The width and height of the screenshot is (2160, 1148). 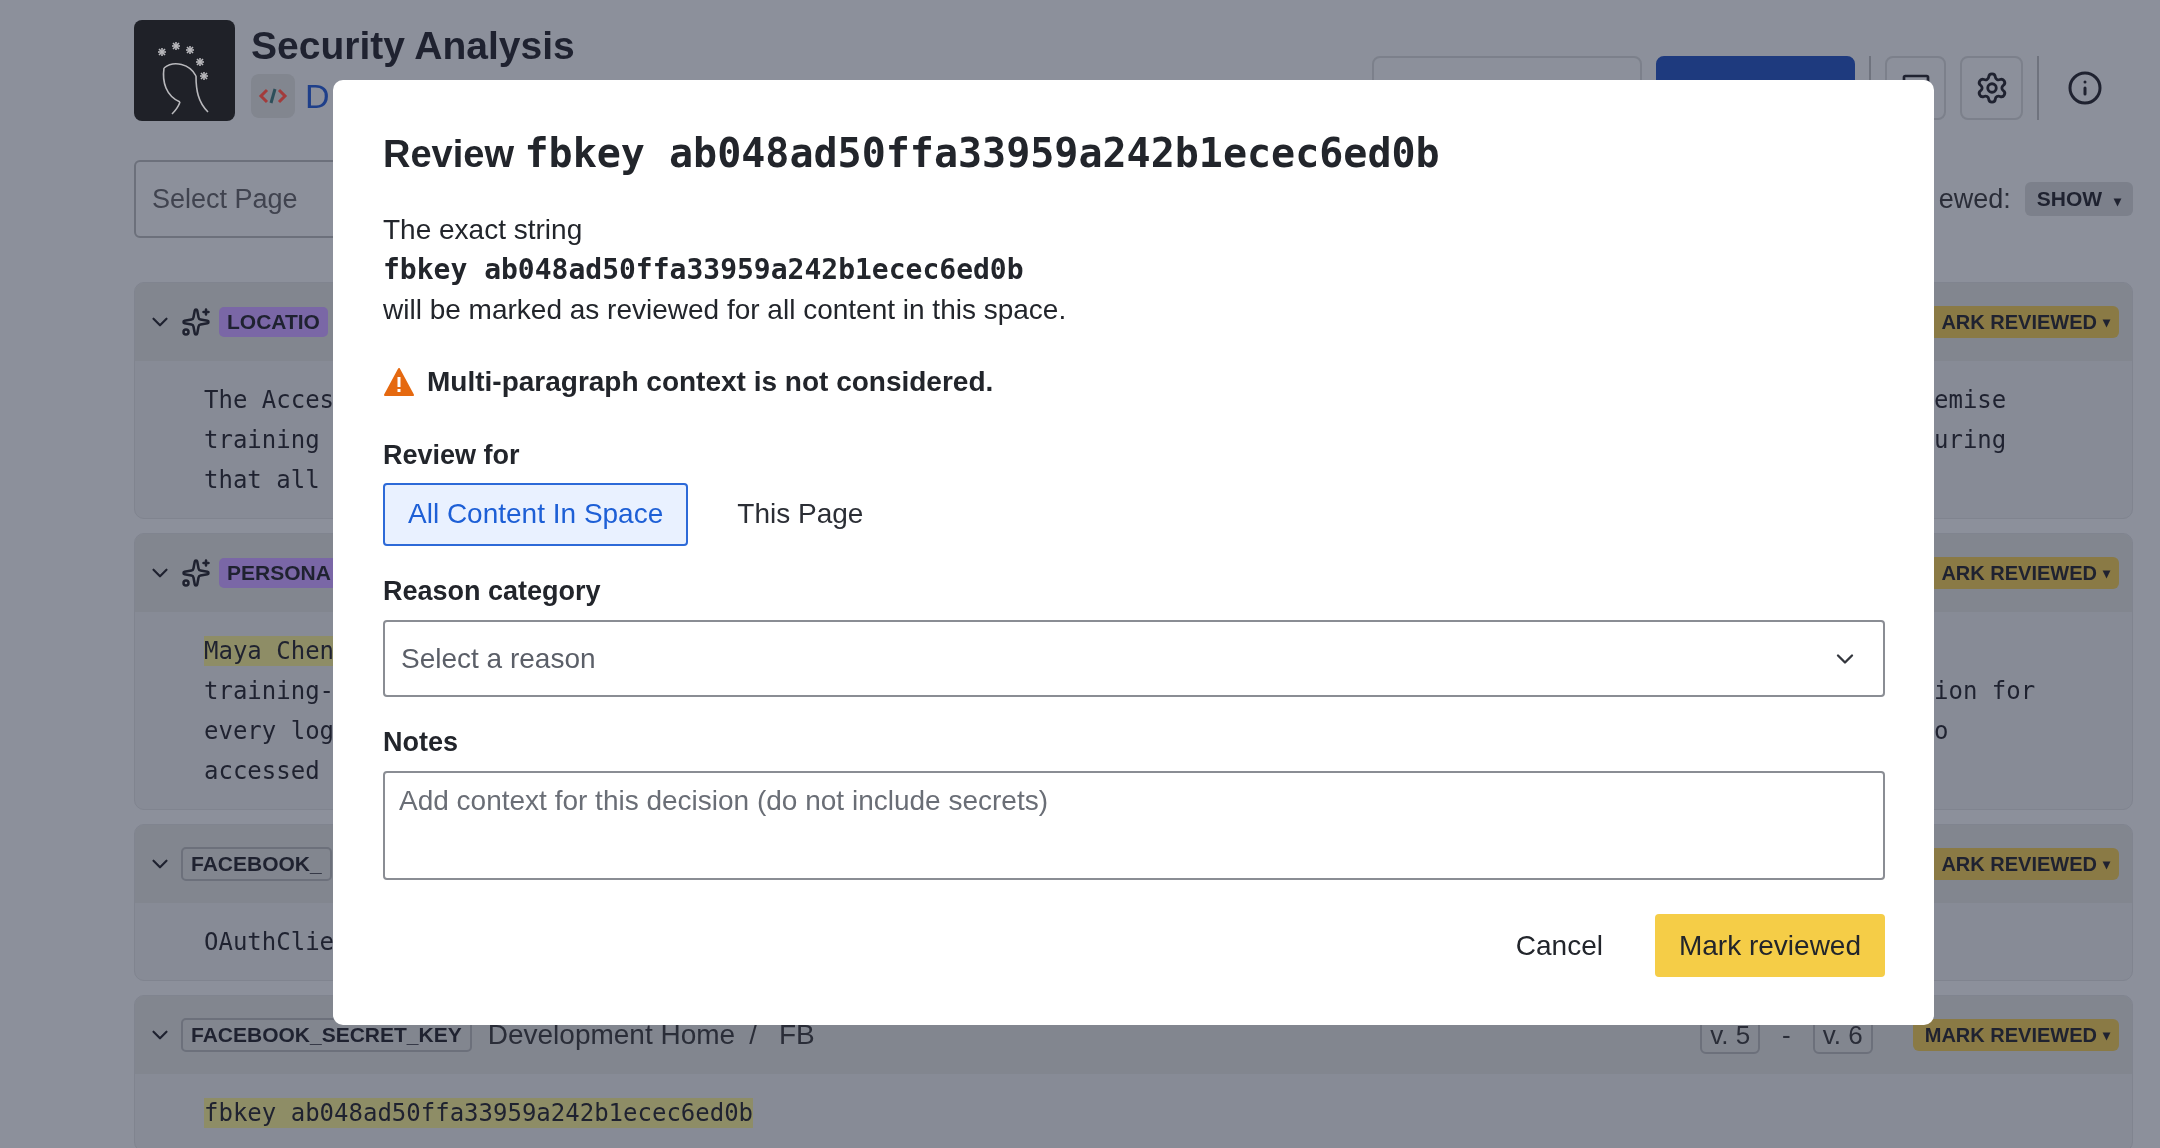 I want to click on code-line: that all, so click(x=262, y=480).